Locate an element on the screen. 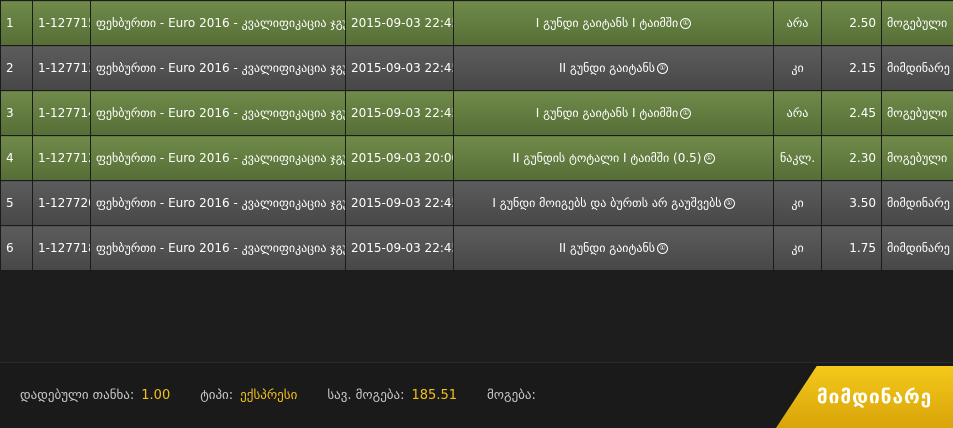 This screenshot has width=953, height=428. bet-status-text: მიმდინარე is located at coordinates (918, 248).